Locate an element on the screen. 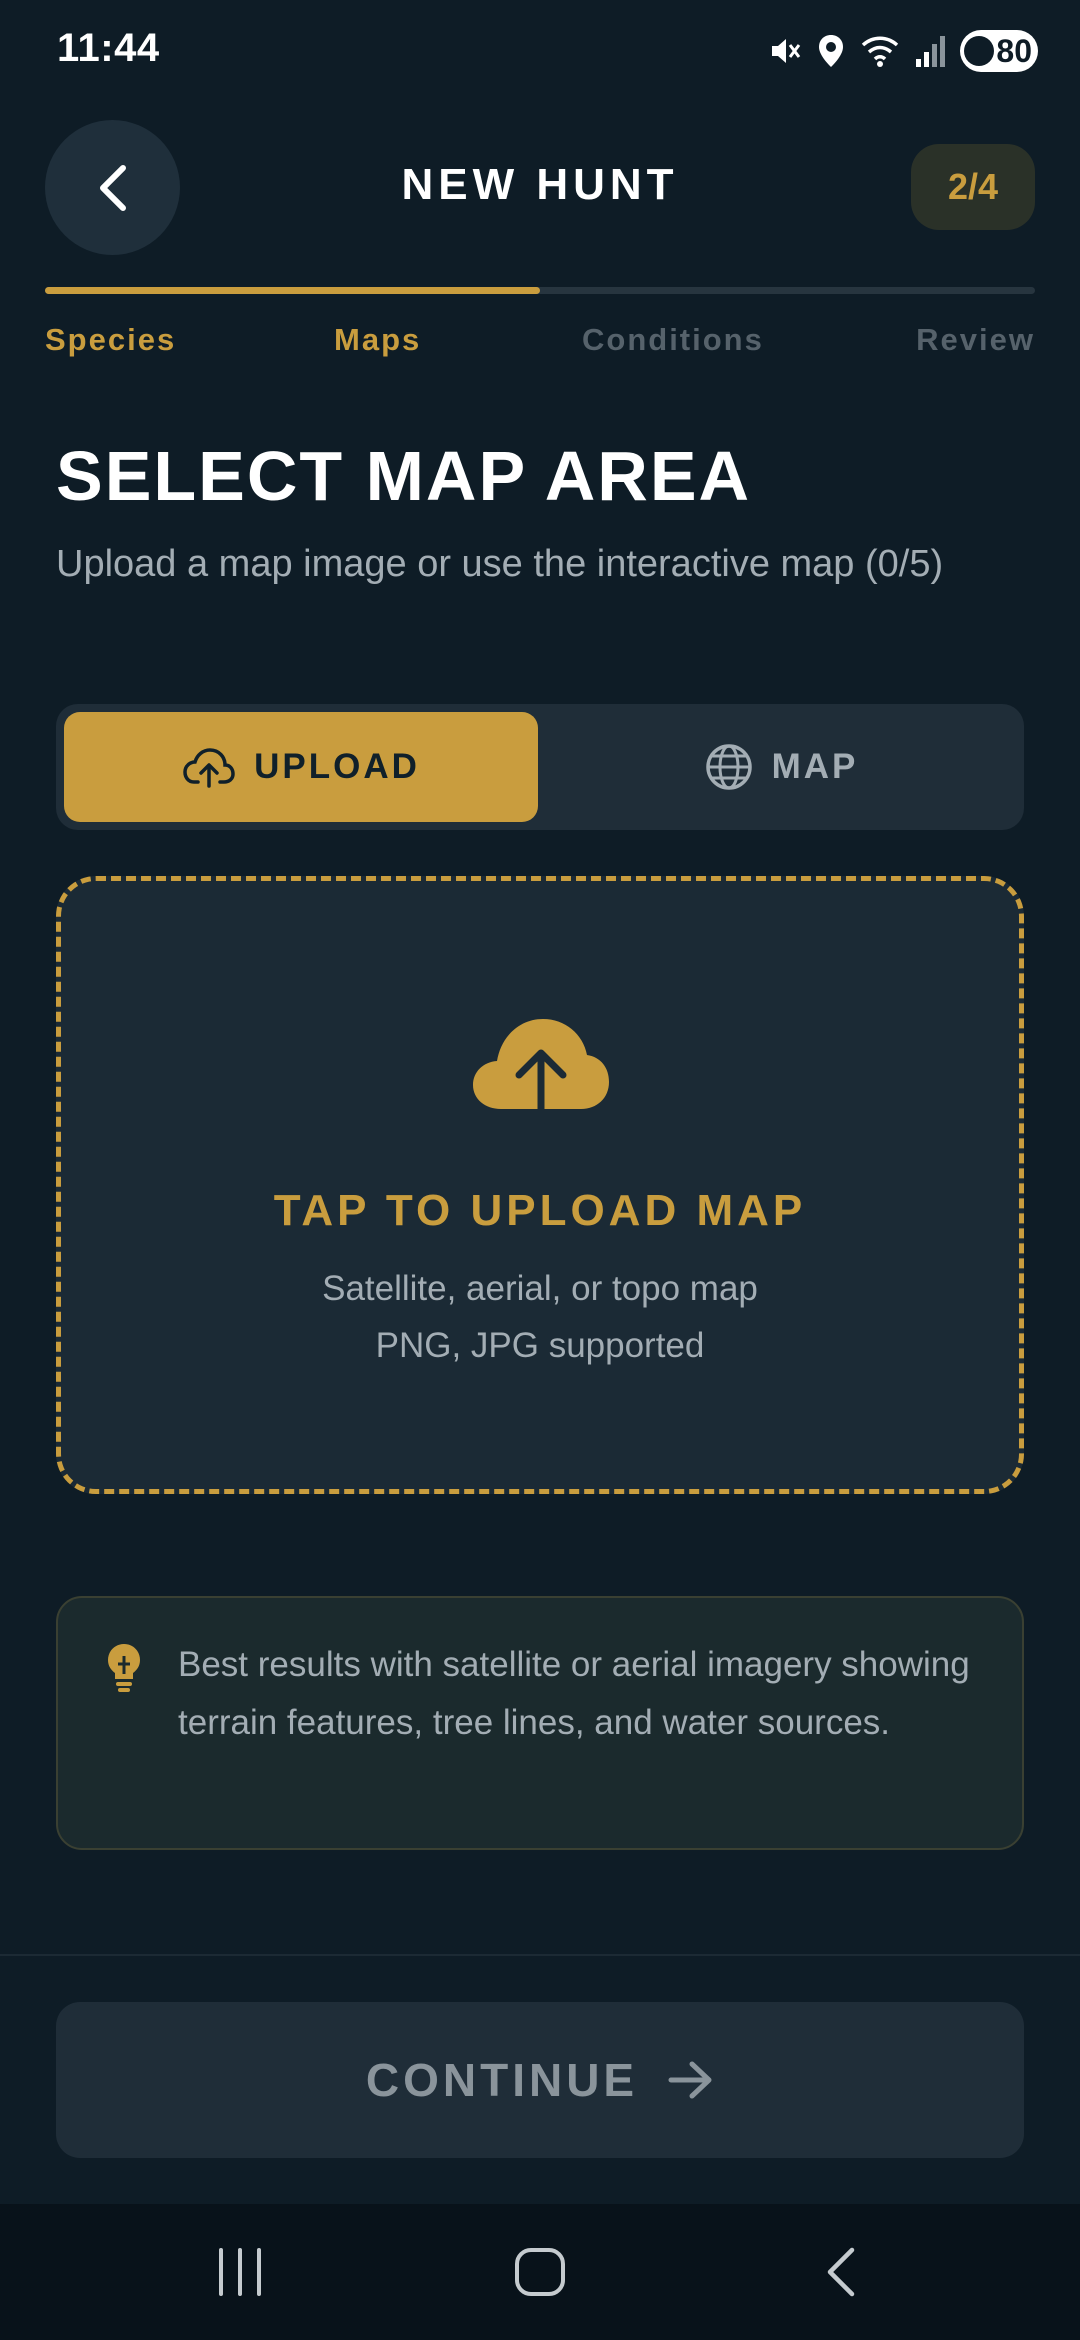  location-icon is located at coordinates (831, 51).